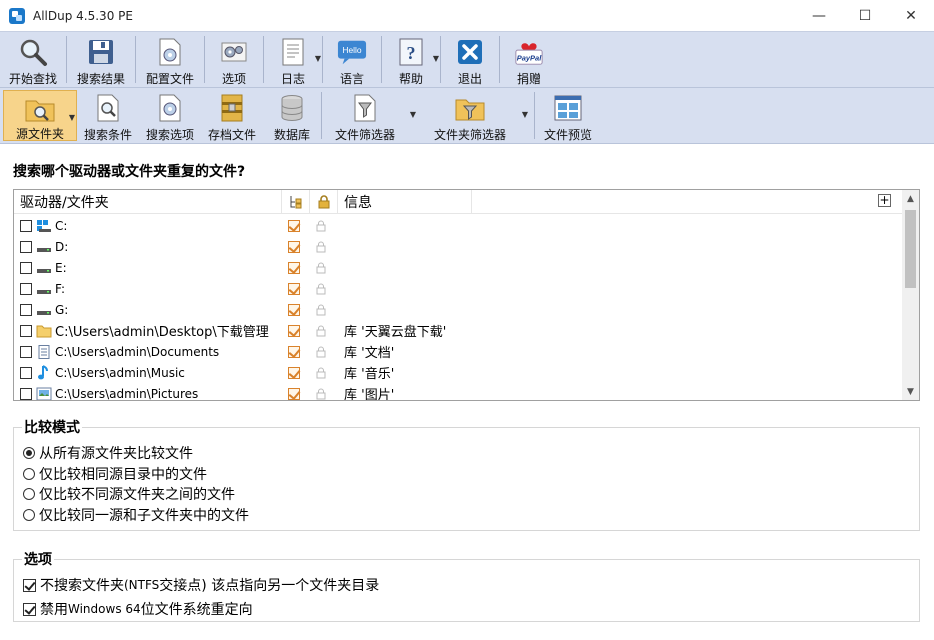 The width and height of the screenshot is (934, 640). I want to click on exit-button: 退出, so click(470, 59).